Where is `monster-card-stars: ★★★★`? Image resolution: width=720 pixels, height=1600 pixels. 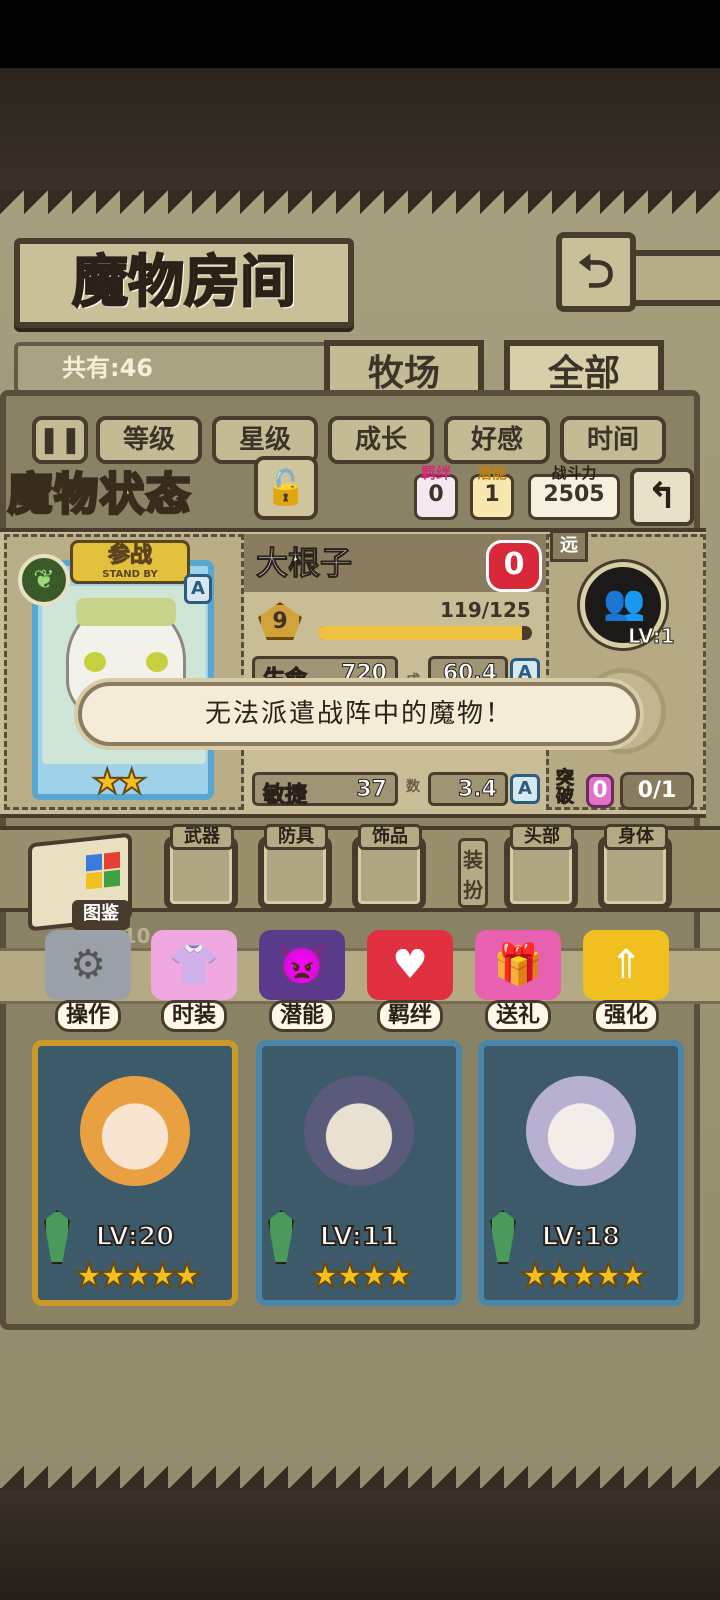
monster-card-stars: ★★★★ is located at coordinates (362, 1276).